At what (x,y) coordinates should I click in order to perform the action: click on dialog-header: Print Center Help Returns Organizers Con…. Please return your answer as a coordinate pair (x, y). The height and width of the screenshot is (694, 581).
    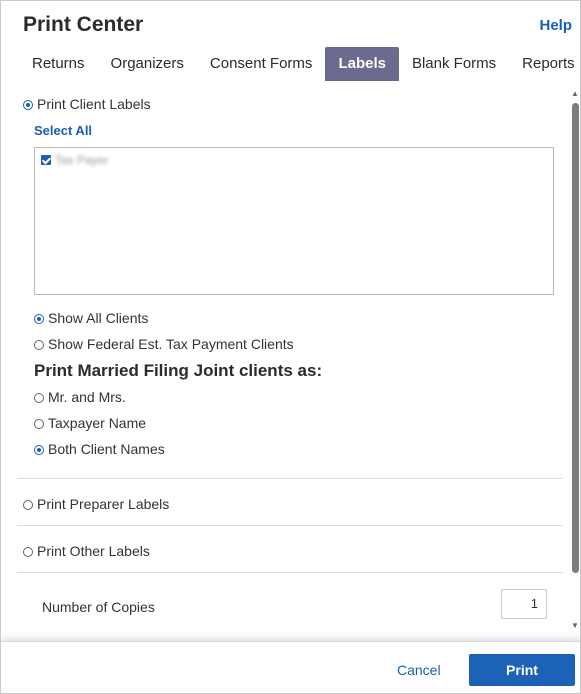
    Looking at the image, I should click on (290, 41).